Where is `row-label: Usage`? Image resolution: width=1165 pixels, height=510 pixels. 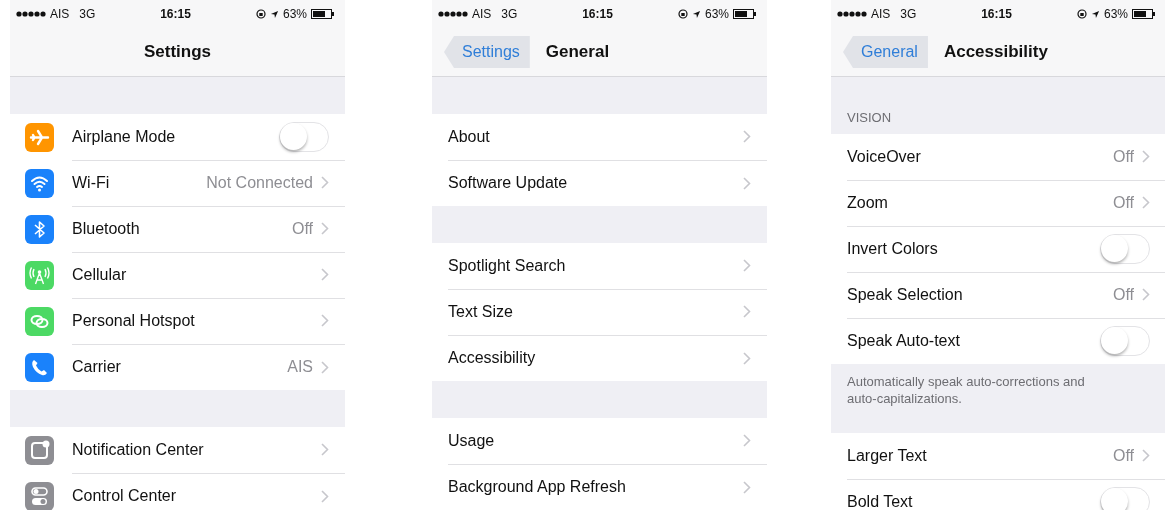 row-label: Usage is located at coordinates (472, 440).